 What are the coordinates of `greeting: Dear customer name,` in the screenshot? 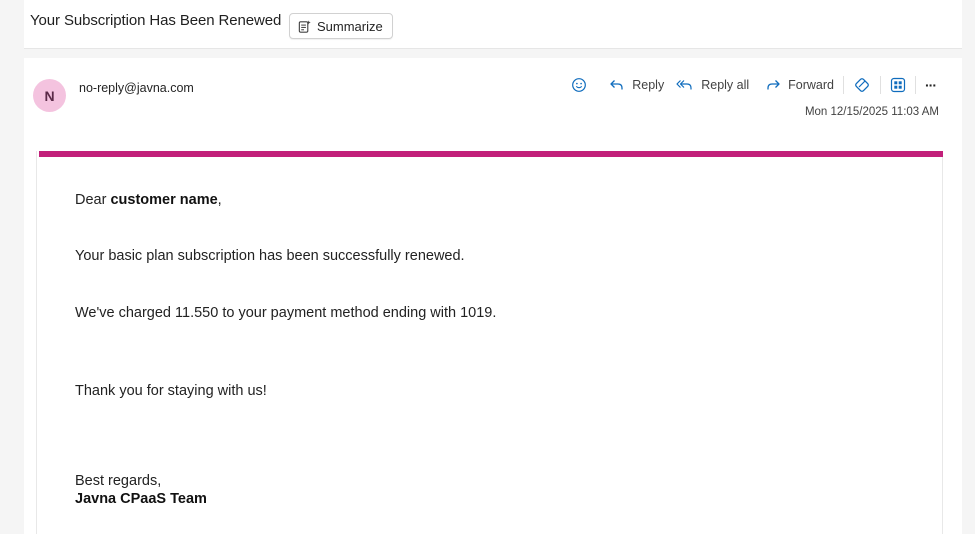 It's located at (148, 200).